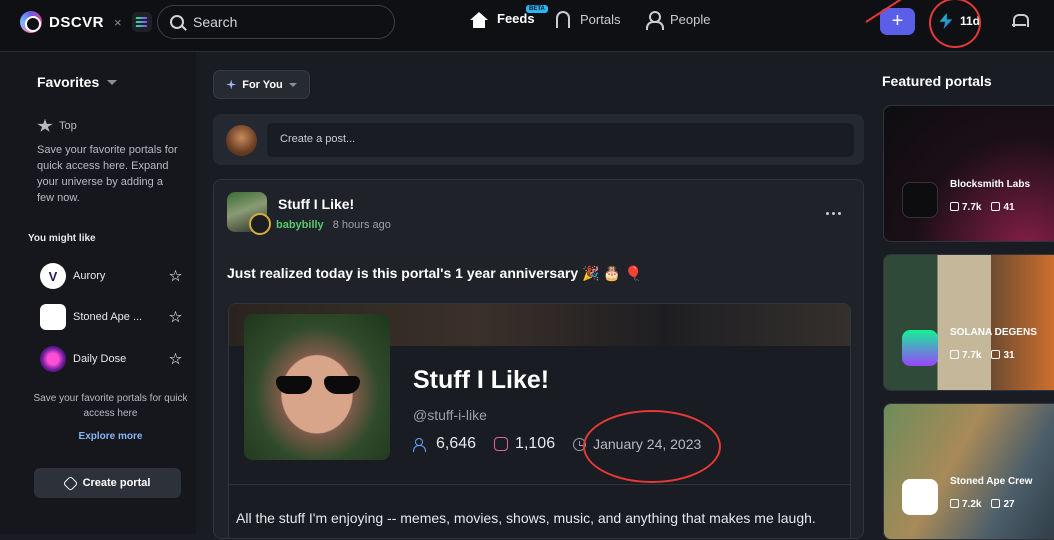  Describe the element at coordinates (53, 359) in the screenshot. I see `daily-dose-logo-icon` at that location.